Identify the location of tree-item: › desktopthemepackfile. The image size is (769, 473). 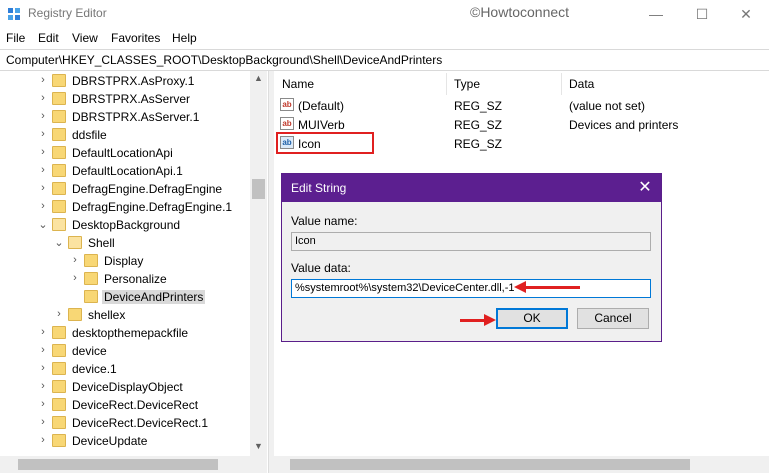
(125, 333).